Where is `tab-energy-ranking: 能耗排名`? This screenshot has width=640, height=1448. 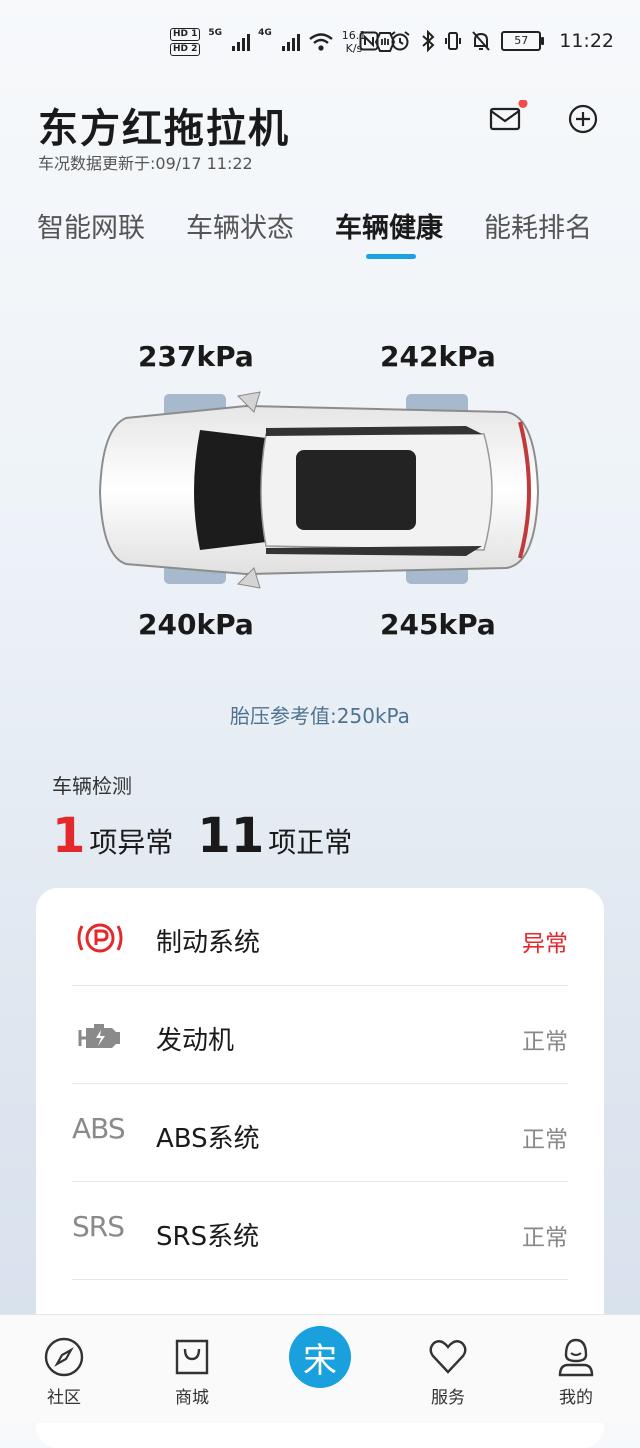
tab-energy-ranking: 能耗排名 is located at coordinates (538, 225).